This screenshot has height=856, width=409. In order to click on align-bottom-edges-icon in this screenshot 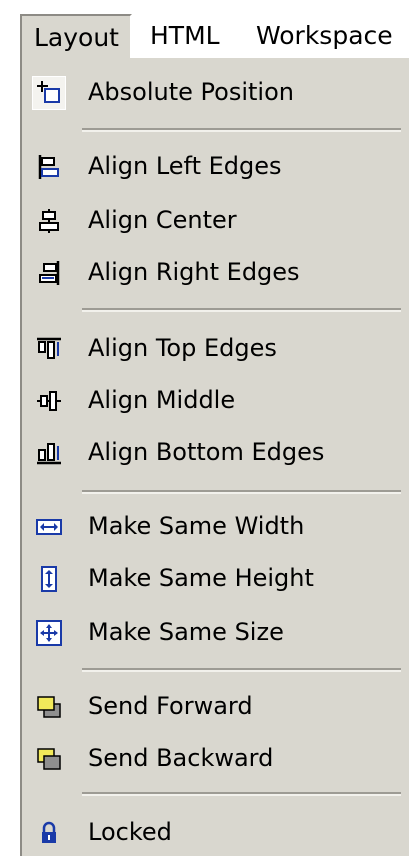, I will do `click(49, 453)`.